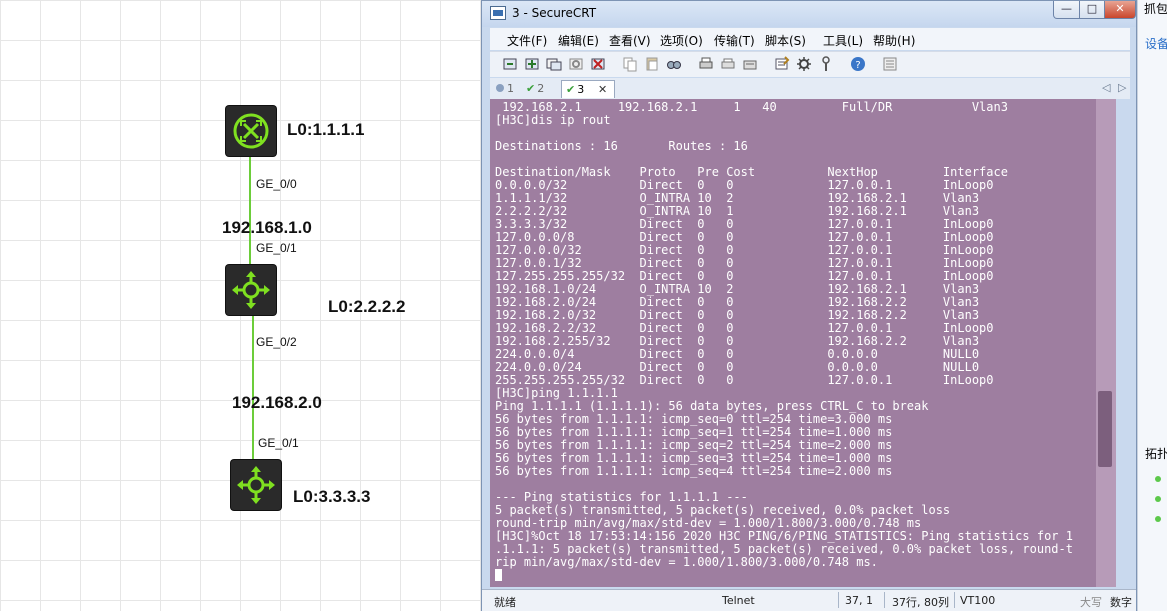 This screenshot has width=1167, height=611. I want to click on quick-connect-icon, so click(532, 64).